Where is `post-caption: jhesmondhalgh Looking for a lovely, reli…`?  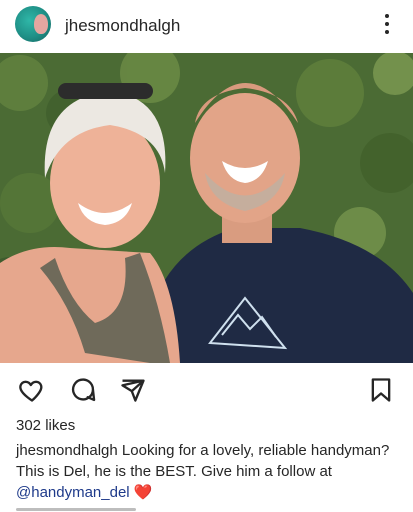
post-caption: jhesmondhalgh Looking for a lovely, reli… is located at coordinates (208, 471).